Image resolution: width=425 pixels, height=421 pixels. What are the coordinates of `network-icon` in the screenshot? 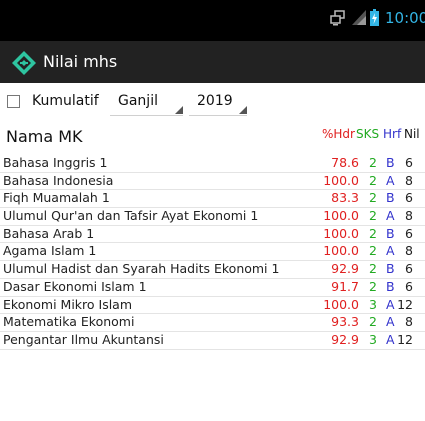 It's located at (337, 18).